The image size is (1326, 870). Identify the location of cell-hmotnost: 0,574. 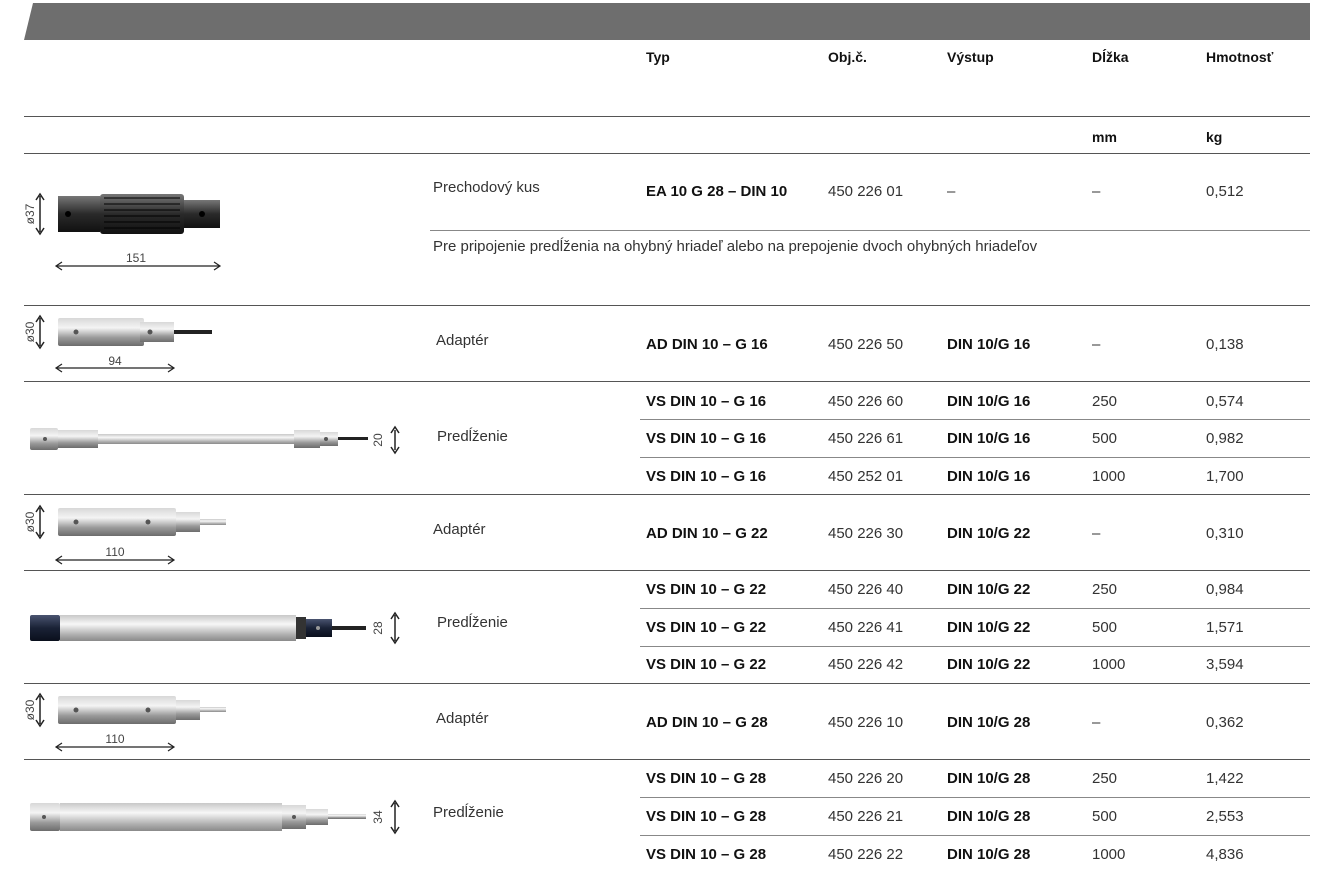
(1225, 401).